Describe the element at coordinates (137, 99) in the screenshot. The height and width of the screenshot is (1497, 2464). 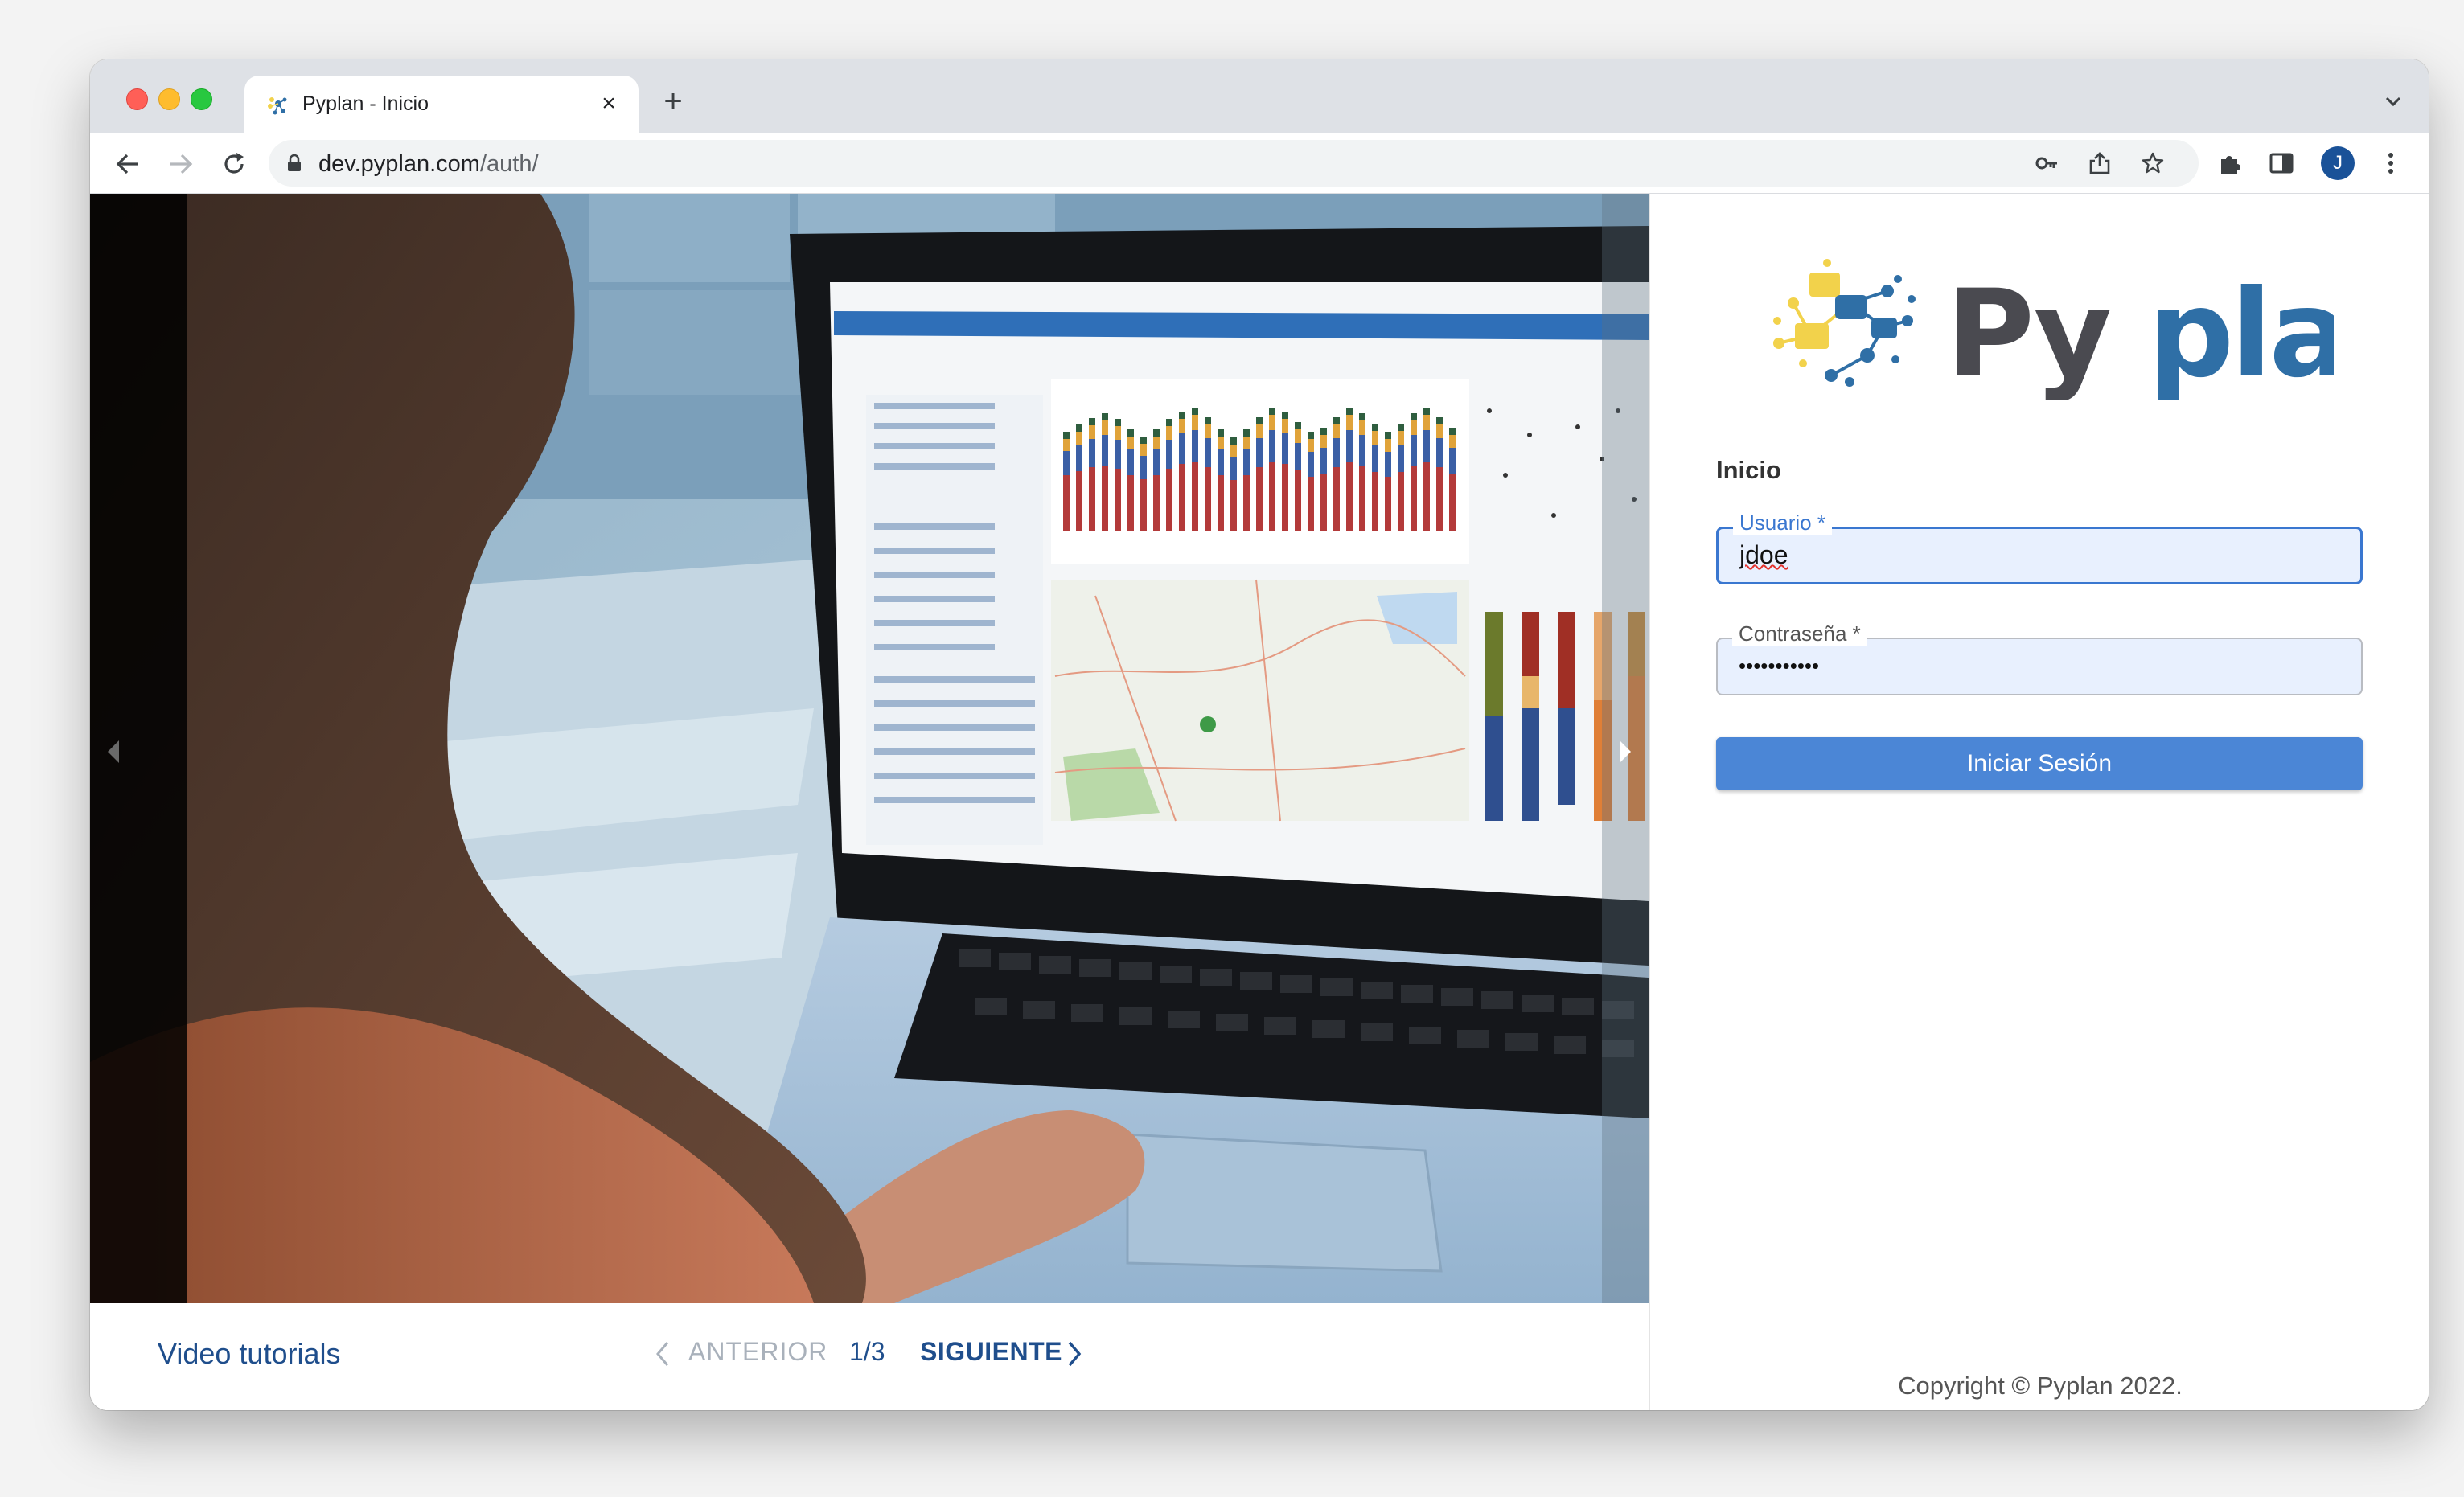
I see `close-window-button` at that location.